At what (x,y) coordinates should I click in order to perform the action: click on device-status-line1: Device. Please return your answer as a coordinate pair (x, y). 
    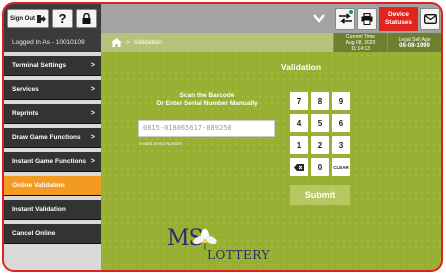
    Looking at the image, I should click on (398, 14).